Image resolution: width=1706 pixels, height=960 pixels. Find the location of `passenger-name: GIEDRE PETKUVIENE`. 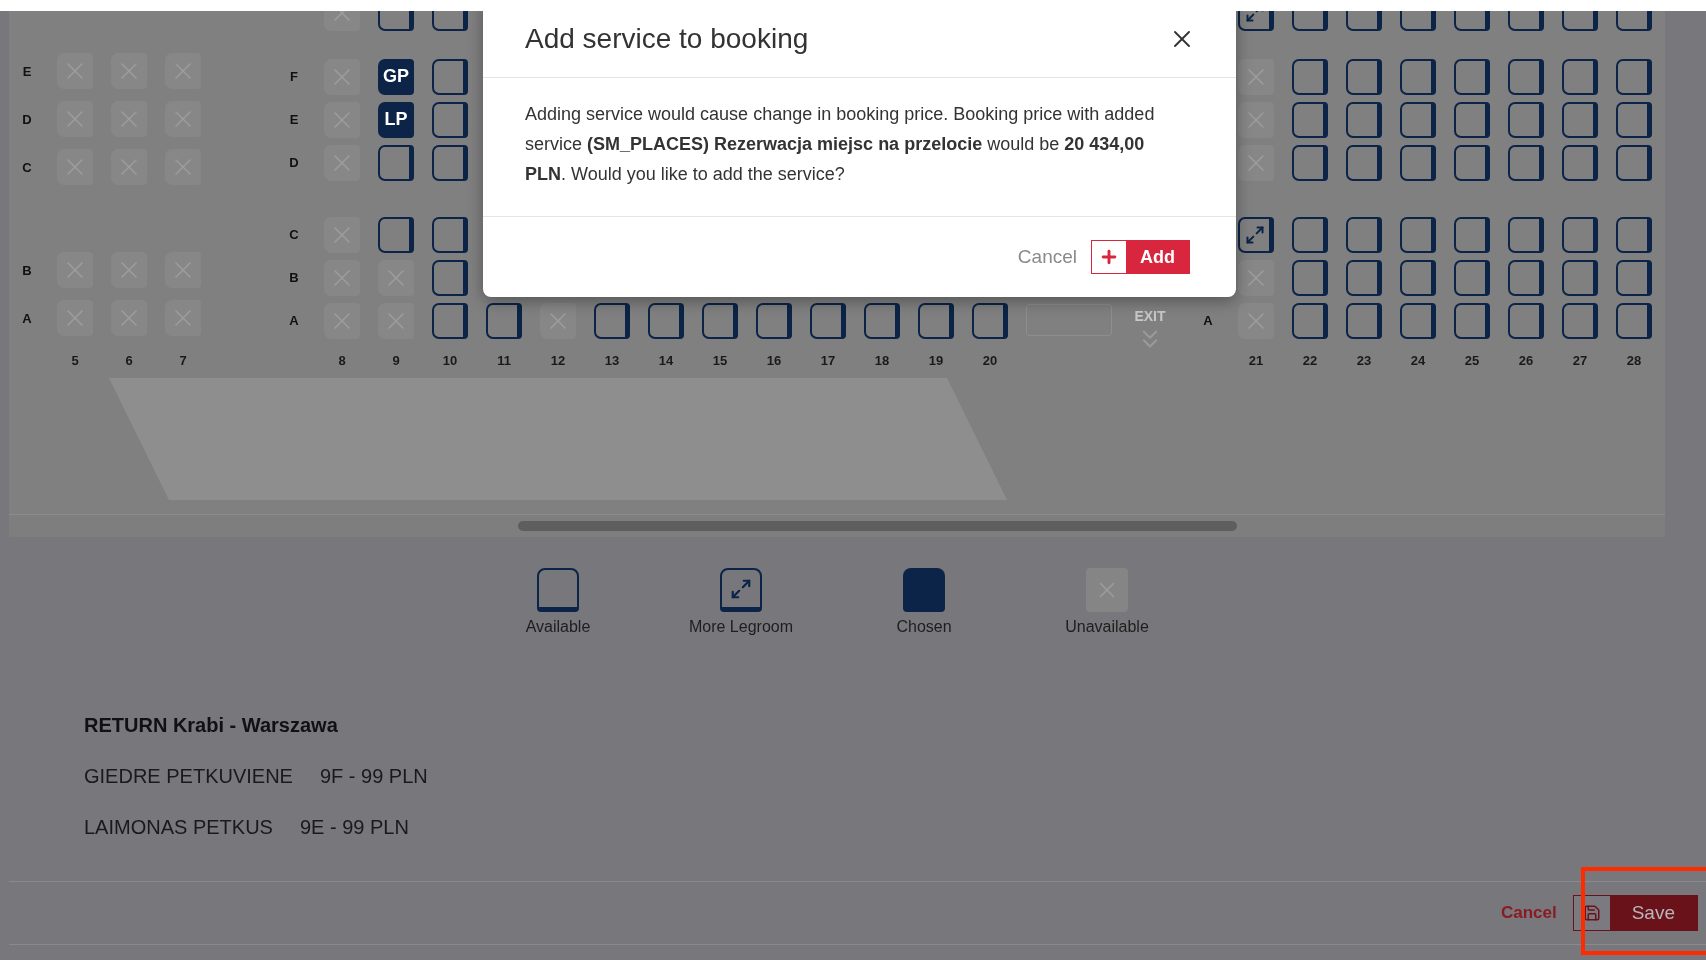

passenger-name: GIEDRE PETKUVIENE is located at coordinates (188, 777).